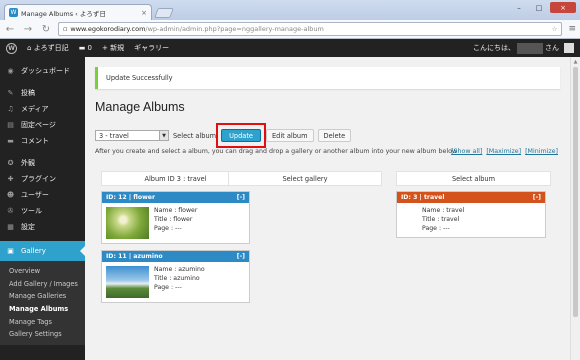 Image resolution: width=580 pixels, height=360 pixels. What do you see at coordinates (473, 178) in the screenshot?
I see `album-select-column-header: Select album` at bounding box center [473, 178].